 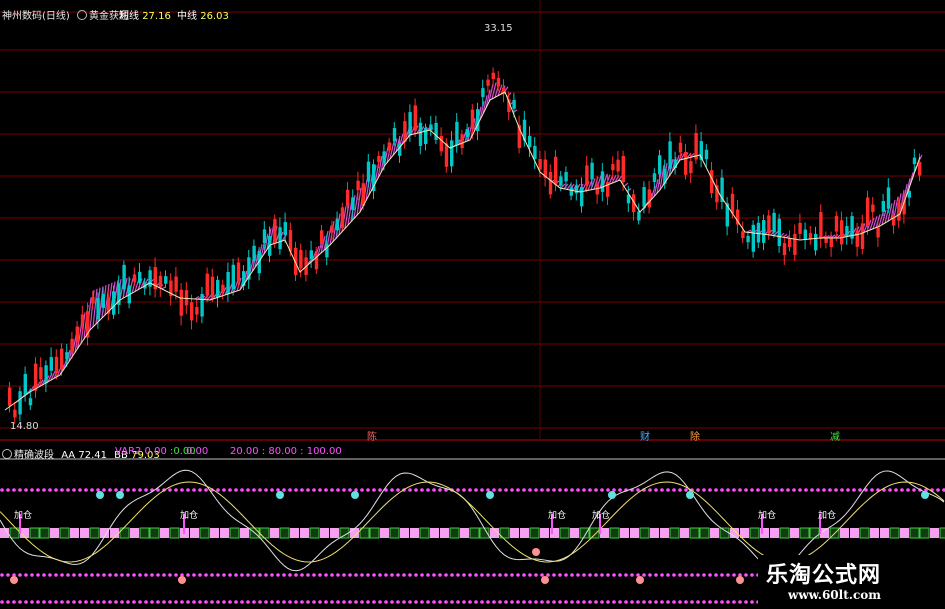 What do you see at coordinates (7, 454) in the screenshot?
I see `sub-indicator-circle-icon` at bounding box center [7, 454].